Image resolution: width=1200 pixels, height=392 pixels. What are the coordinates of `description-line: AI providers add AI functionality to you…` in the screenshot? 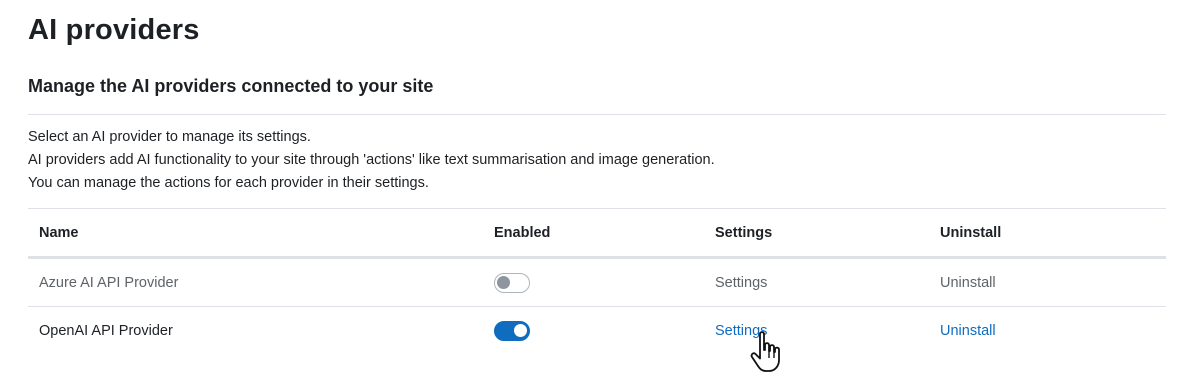 It's located at (371, 160).